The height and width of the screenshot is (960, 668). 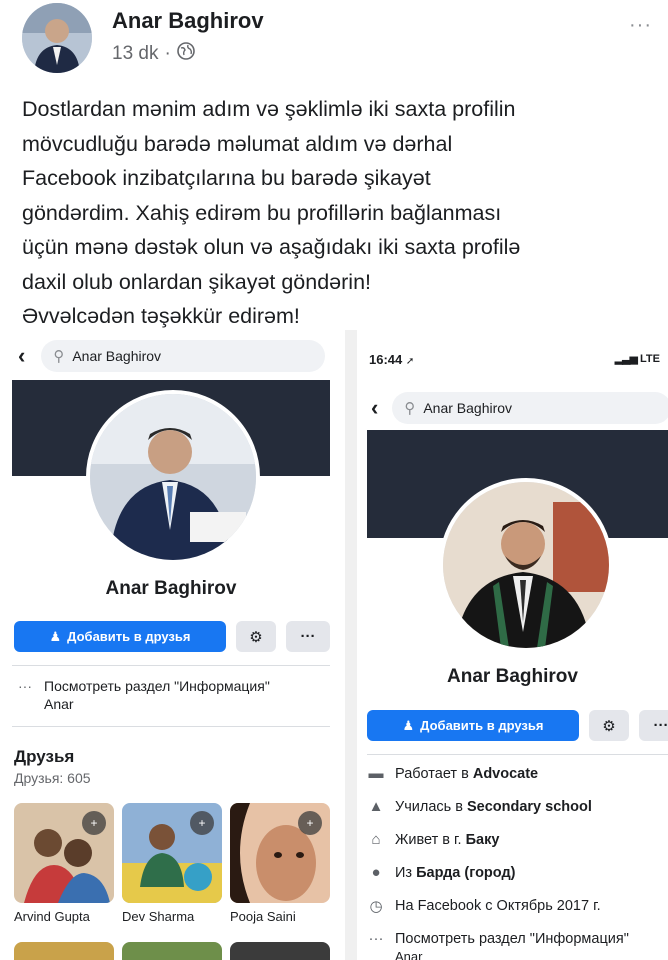 What do you see at coordinates (157, 686) in the screenshot?
I see `view-info-link: Посмотреть раздел "Информация"` at bounding box center [157, 686].